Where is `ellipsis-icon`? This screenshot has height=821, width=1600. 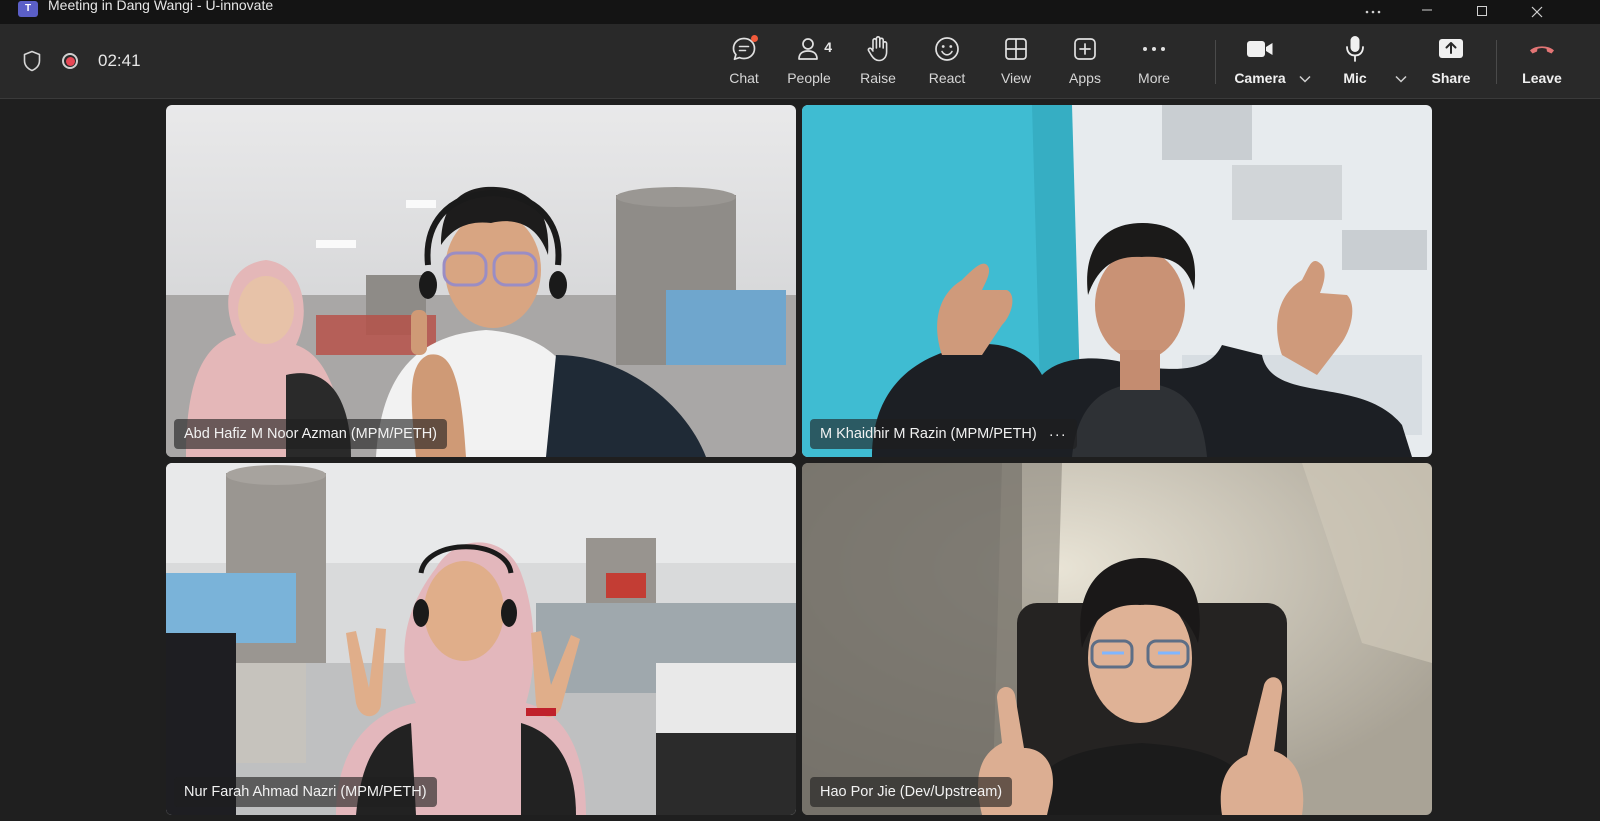
ellipsis-icon is located at coordinates (1154, 49).